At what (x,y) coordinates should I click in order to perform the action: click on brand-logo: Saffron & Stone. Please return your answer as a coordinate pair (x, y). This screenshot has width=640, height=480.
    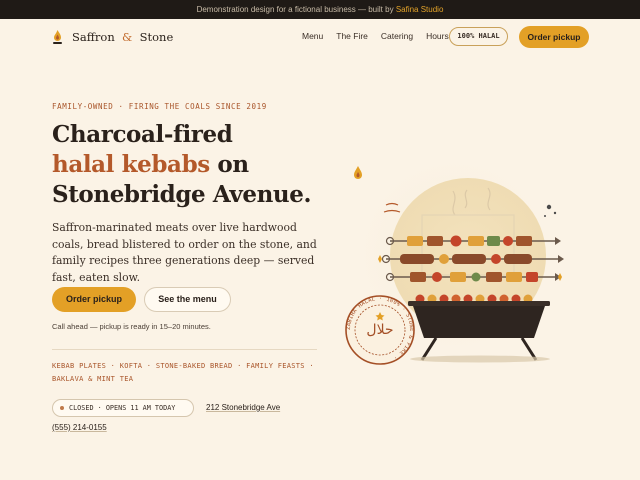
    Looking at the image, I should click on (112, 37).